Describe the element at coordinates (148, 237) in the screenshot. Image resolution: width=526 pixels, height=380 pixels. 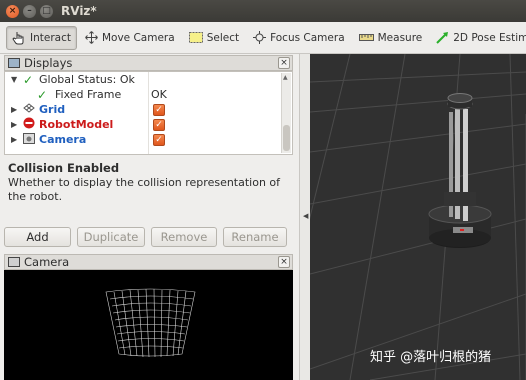
I see `display-buttons: Add Duplicate Remove Rename` at that location.